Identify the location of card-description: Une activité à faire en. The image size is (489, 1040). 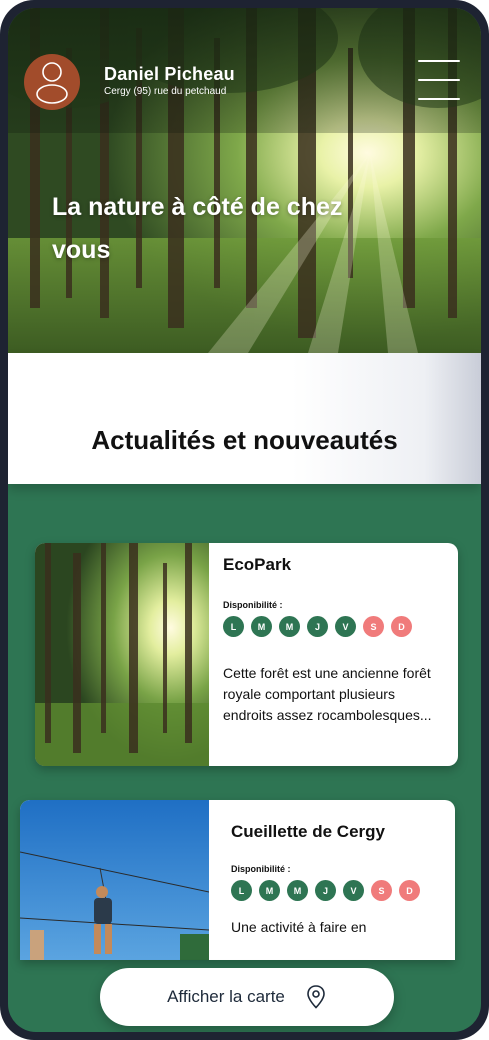
(299, 927).